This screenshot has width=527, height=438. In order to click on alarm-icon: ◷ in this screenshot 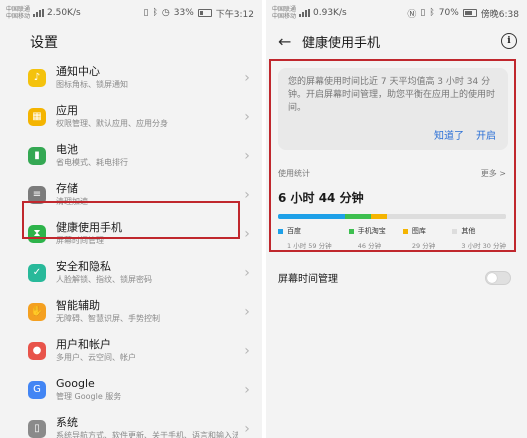, I will do `click(165, 13)`.